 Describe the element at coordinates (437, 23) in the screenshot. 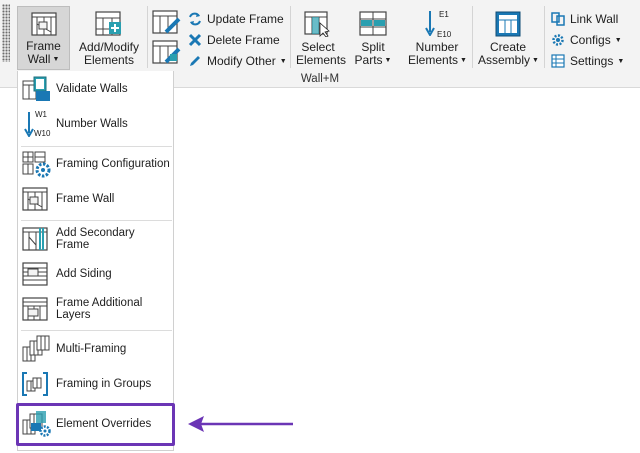

I see `number-elements-icon: E1 E10` at that location.